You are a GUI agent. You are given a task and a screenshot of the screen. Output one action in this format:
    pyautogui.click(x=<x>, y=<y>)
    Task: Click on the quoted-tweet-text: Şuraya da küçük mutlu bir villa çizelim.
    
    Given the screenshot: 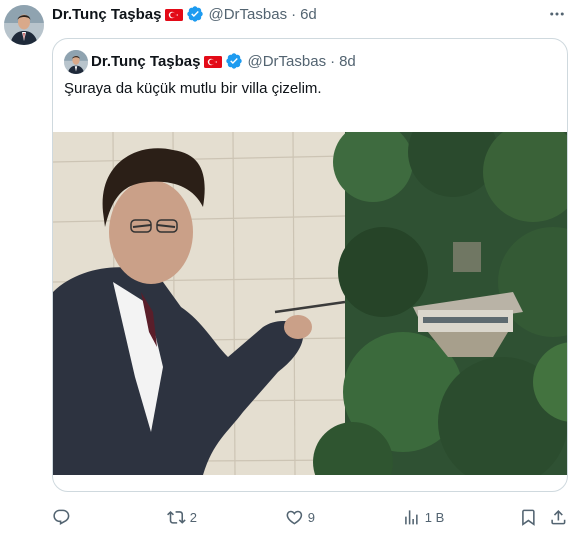 What is the action you would take?
    pyautogui.click(x=193, y=88)
    